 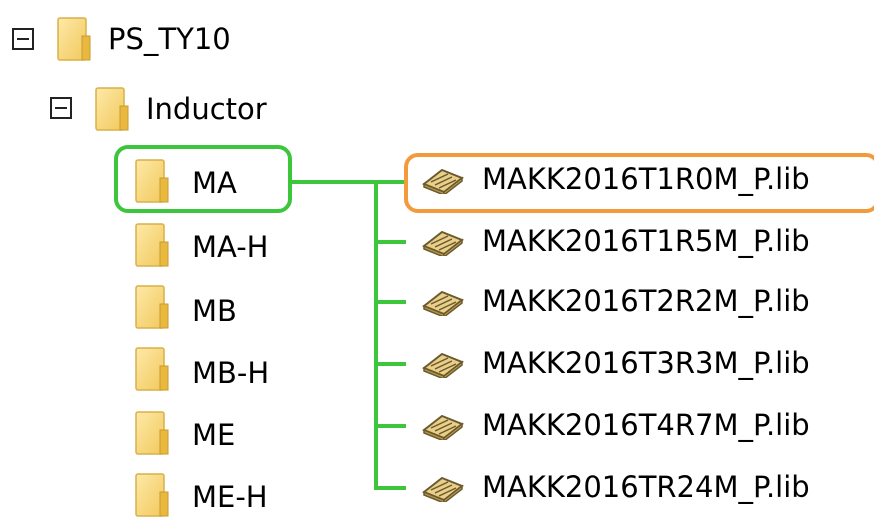 I want to click on file-label: MAKK2016T3R3M_P.lib, so click(x=646, y=363).